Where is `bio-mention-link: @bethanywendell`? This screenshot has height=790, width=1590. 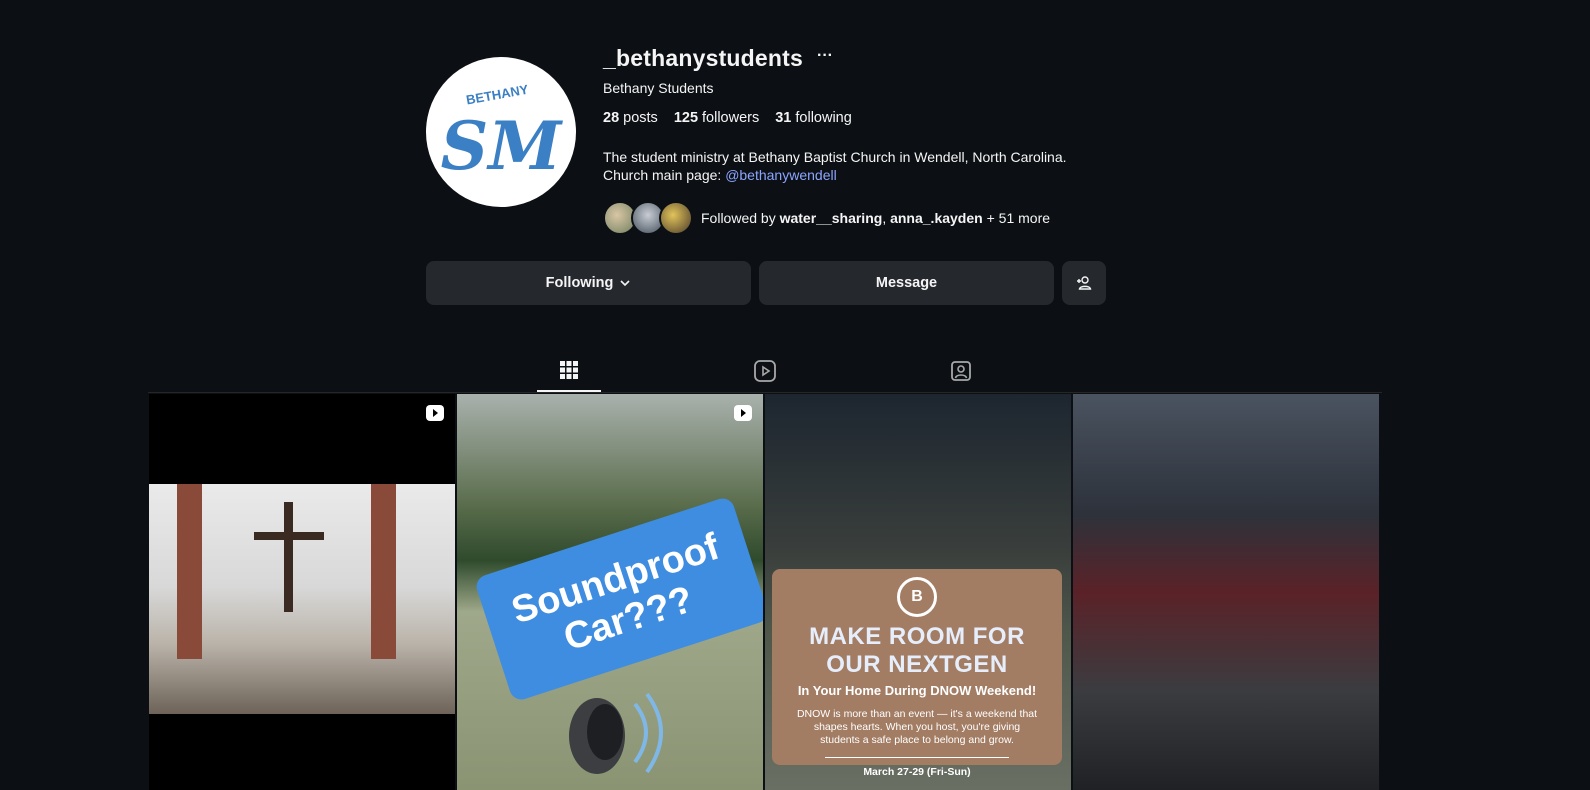 bio-mention-link: @bethanywendell is located at coordinates (781, 175).